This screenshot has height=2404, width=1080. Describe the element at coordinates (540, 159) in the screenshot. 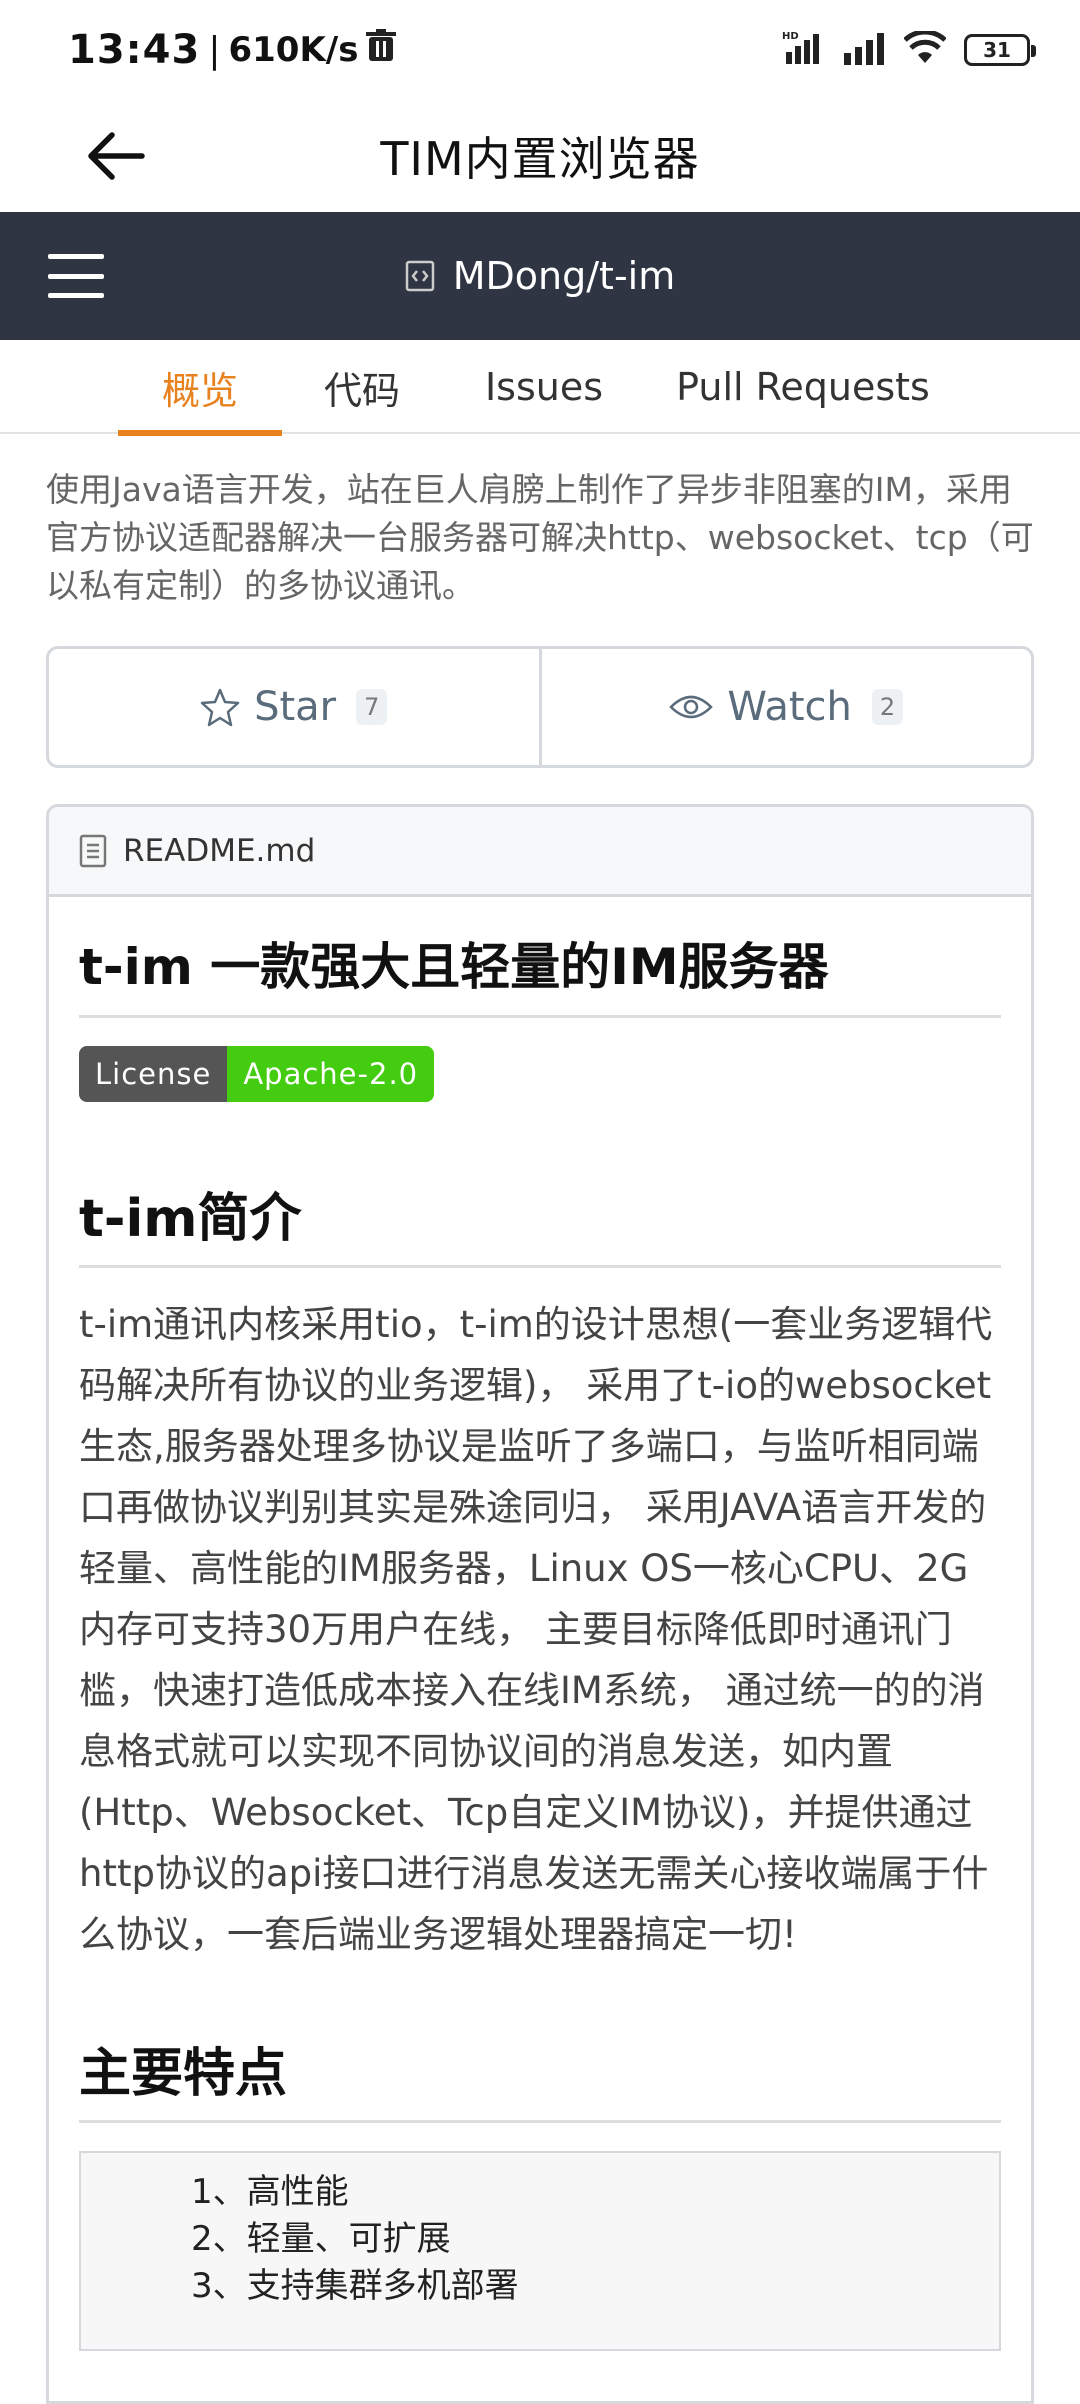

I see `browser-title: TIM内置浏览器` at that location.